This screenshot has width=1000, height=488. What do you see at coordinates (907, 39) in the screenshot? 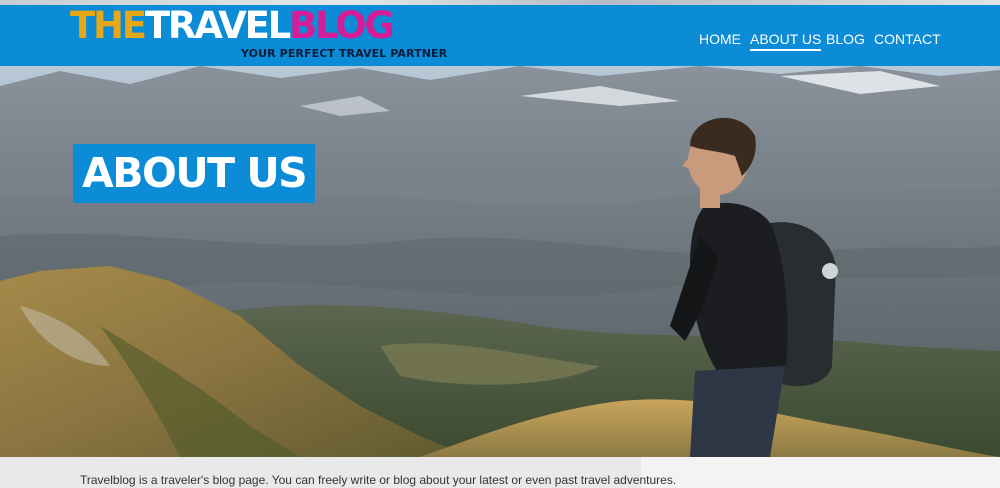
I see `nav-contact: CONTACT` at bounding box center [907, 39].